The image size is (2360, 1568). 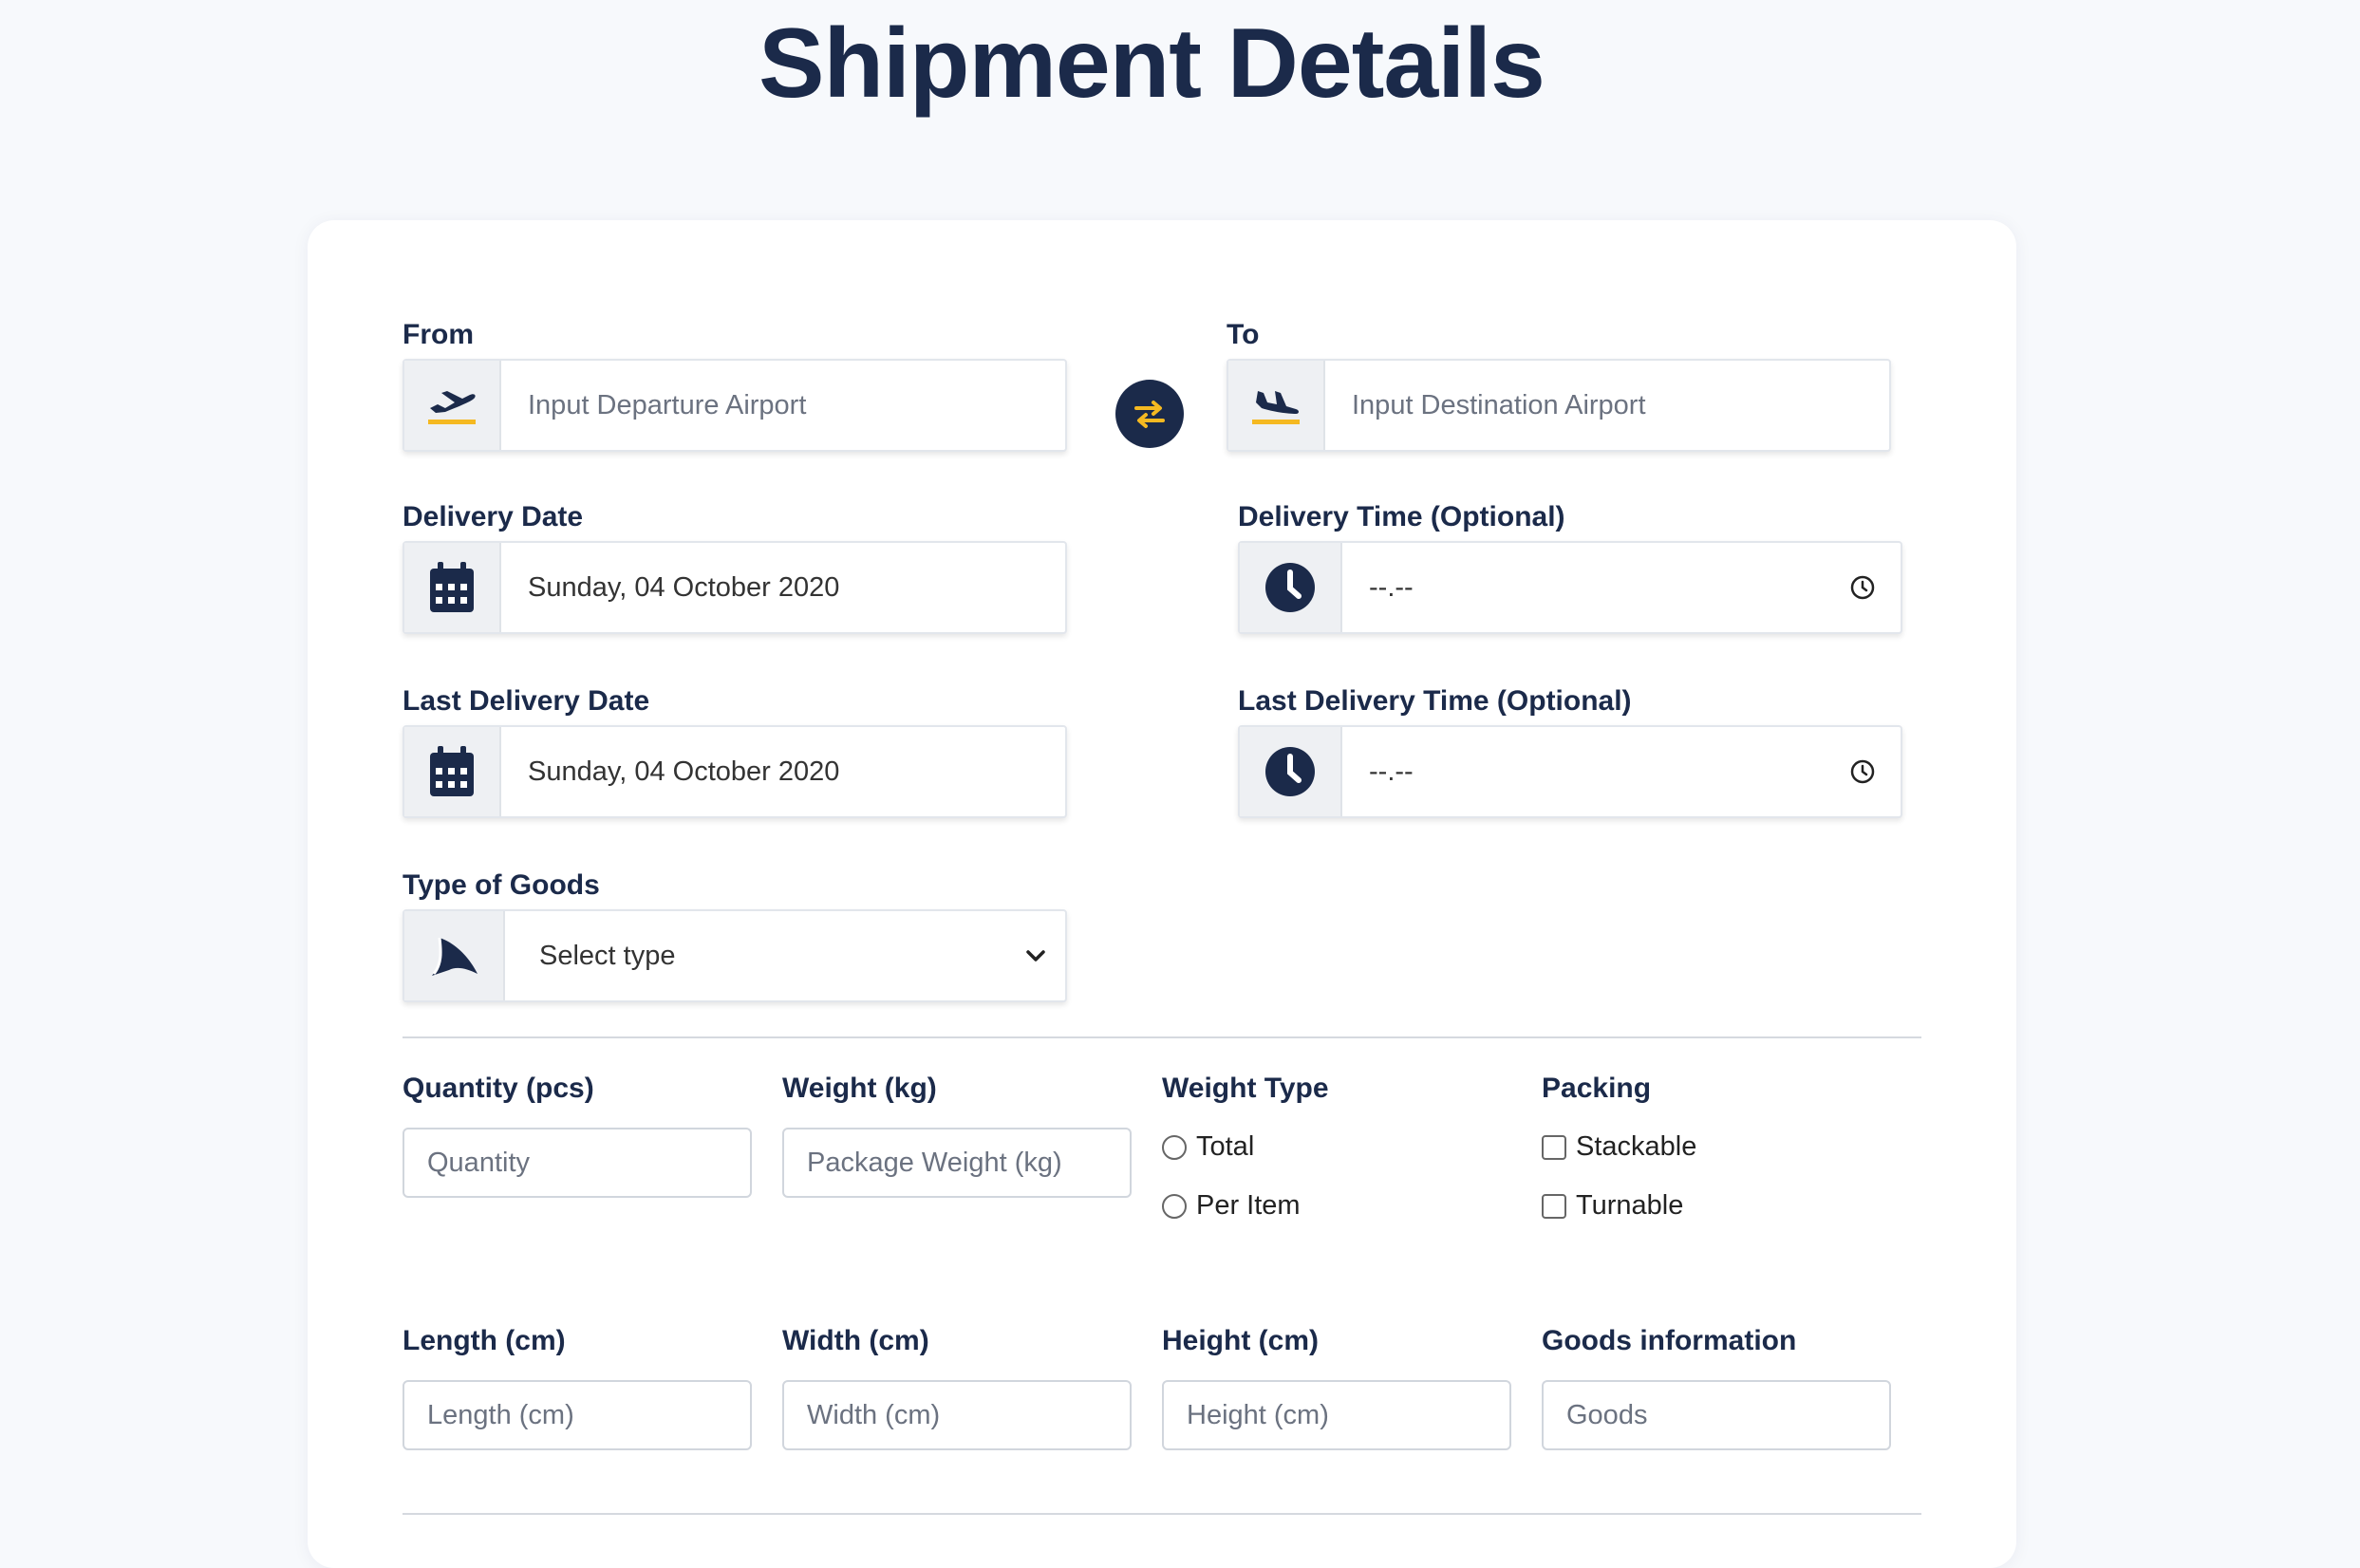 What do you see at coordinates (684, 772) in the screenshot?
I see `last-delivery-date-value: Sunday, 04 October 2020` at bounding box center [684, 772].